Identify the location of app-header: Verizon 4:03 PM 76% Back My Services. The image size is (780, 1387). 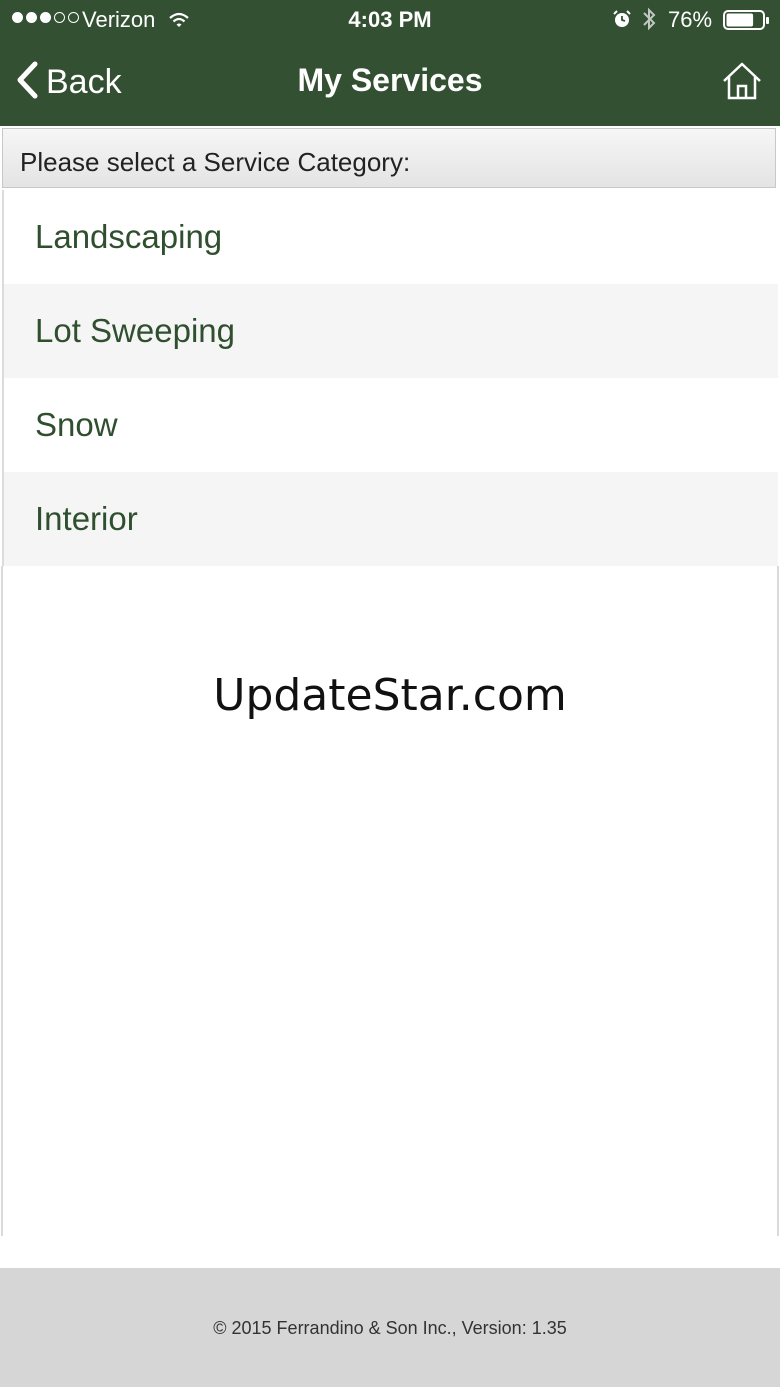
(390, 63).